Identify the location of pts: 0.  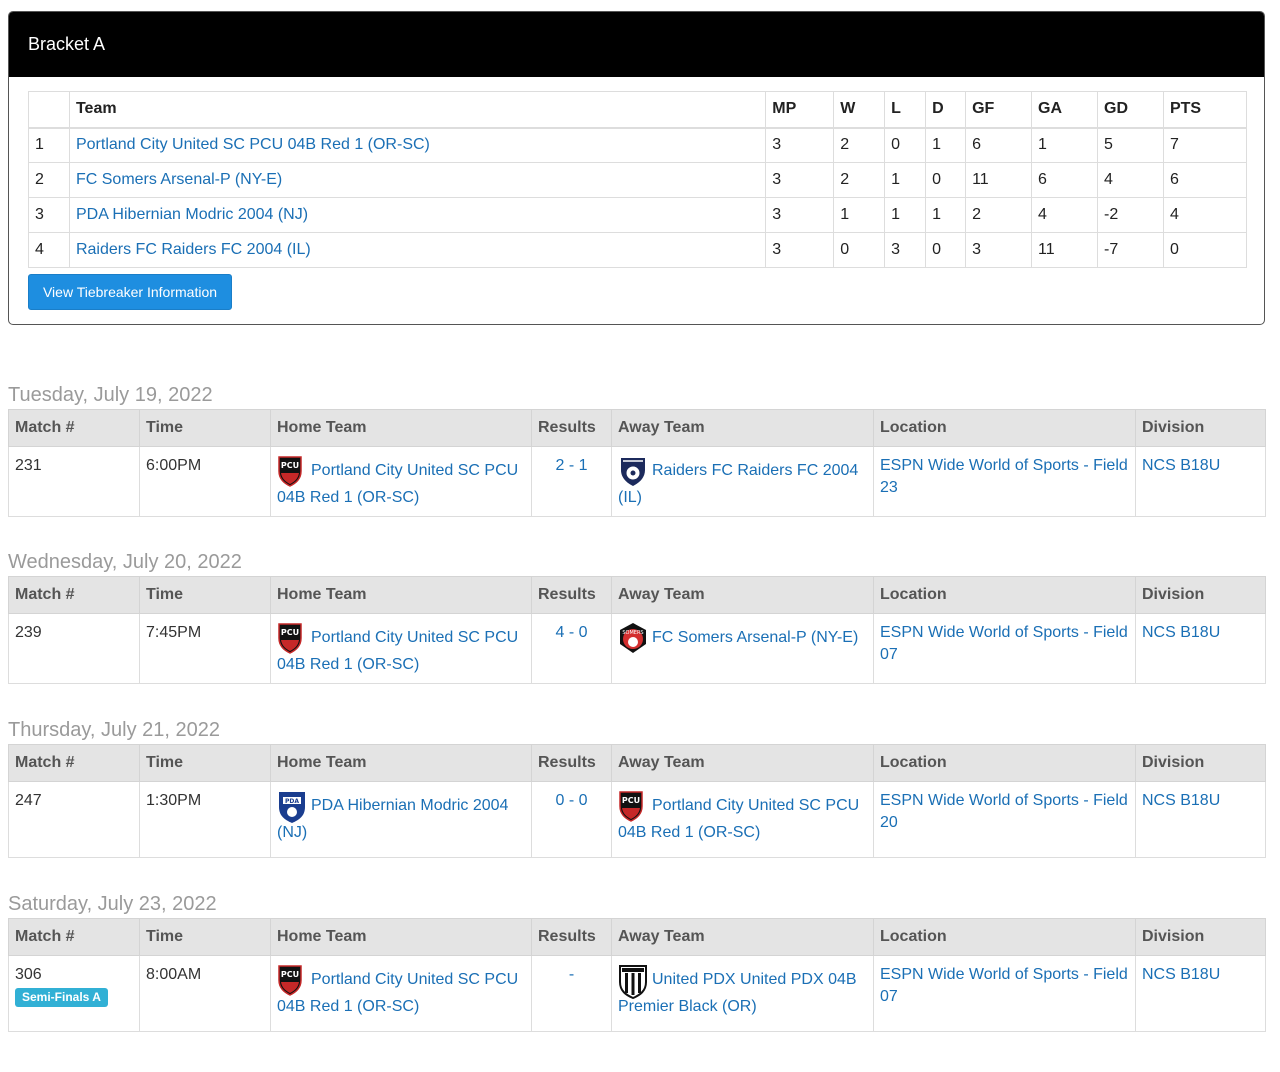
(1205, 250).